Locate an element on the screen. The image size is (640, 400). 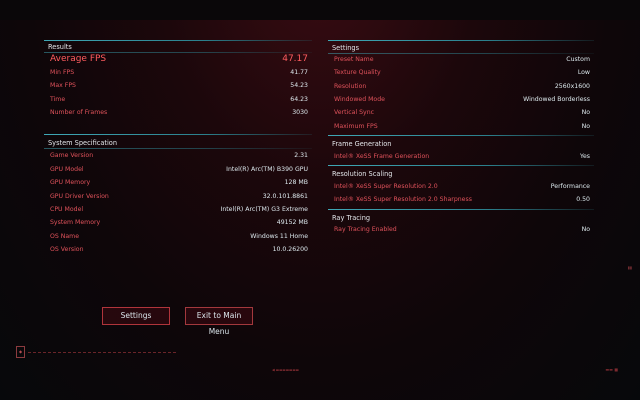
spec-row-os-version: OS Version 10.0.26200 is located at coordinates (178, 249).